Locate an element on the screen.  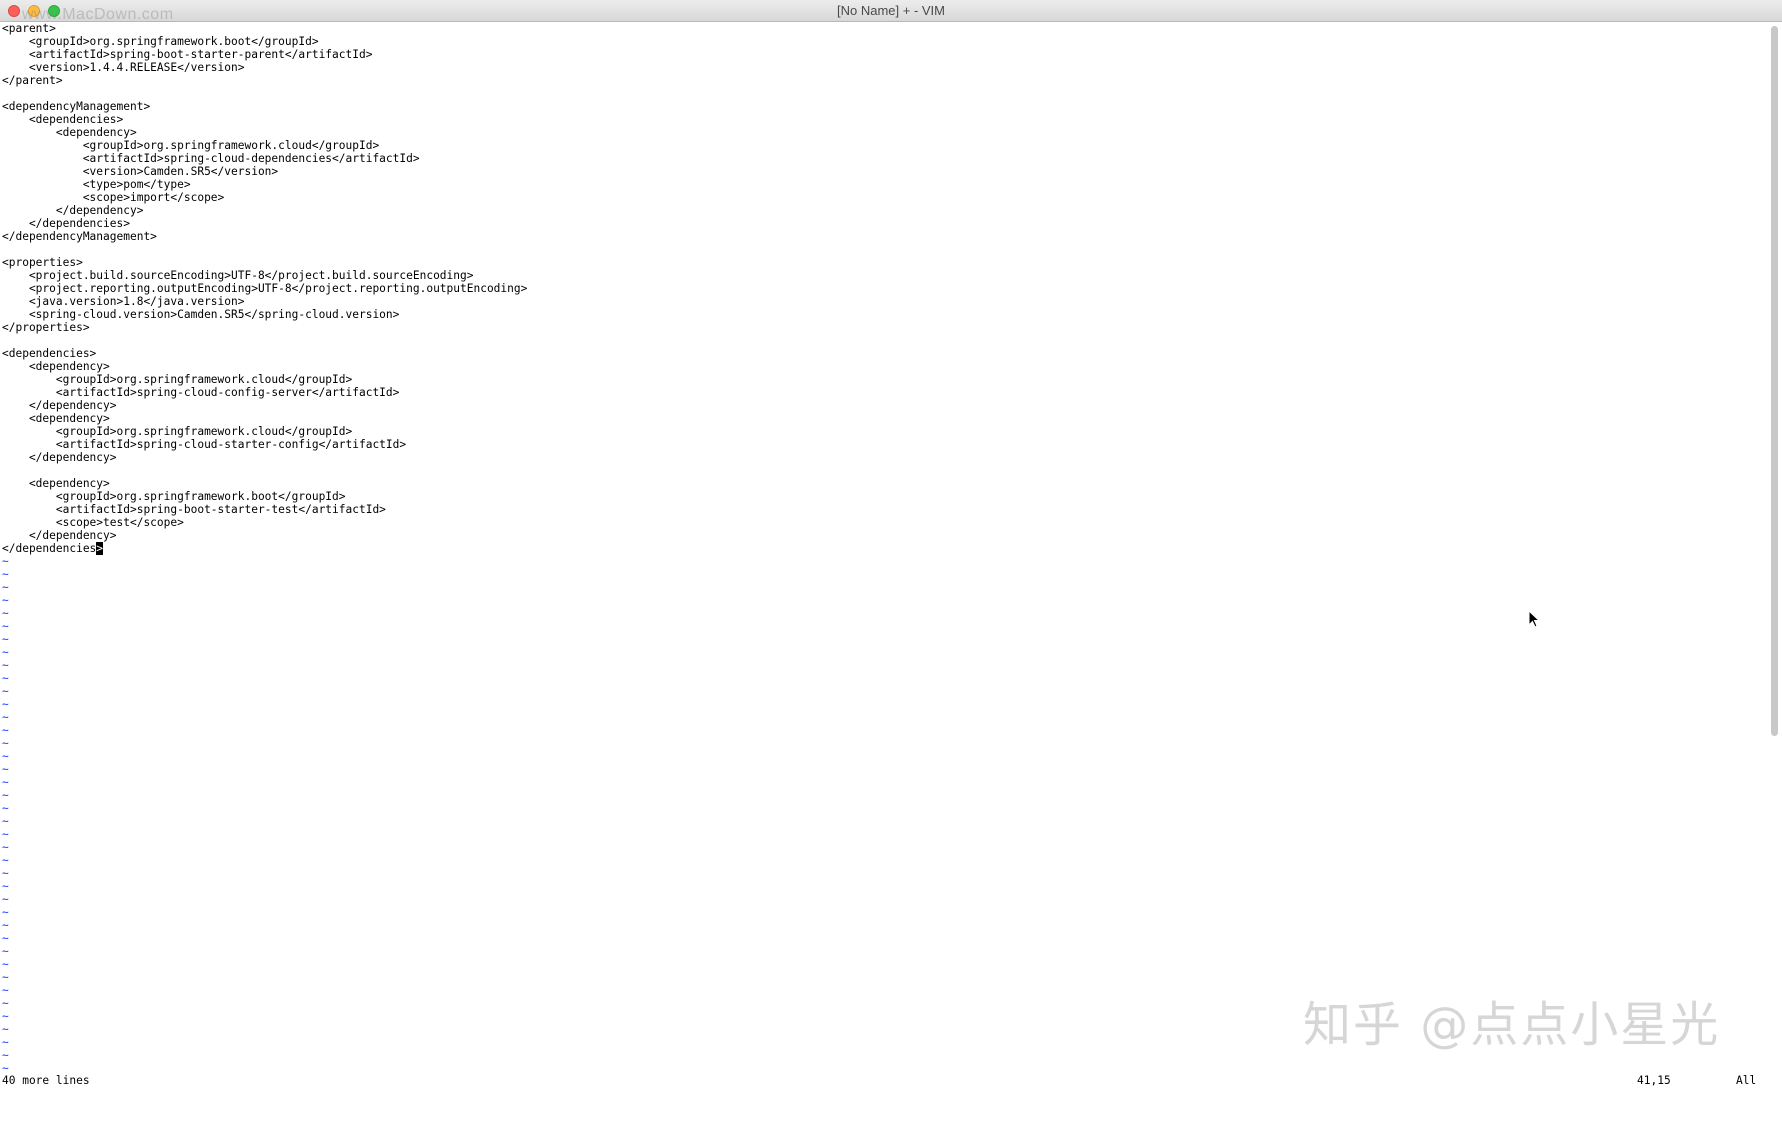
code-line: <type>pom</type> is located at coordinates (884, 184).